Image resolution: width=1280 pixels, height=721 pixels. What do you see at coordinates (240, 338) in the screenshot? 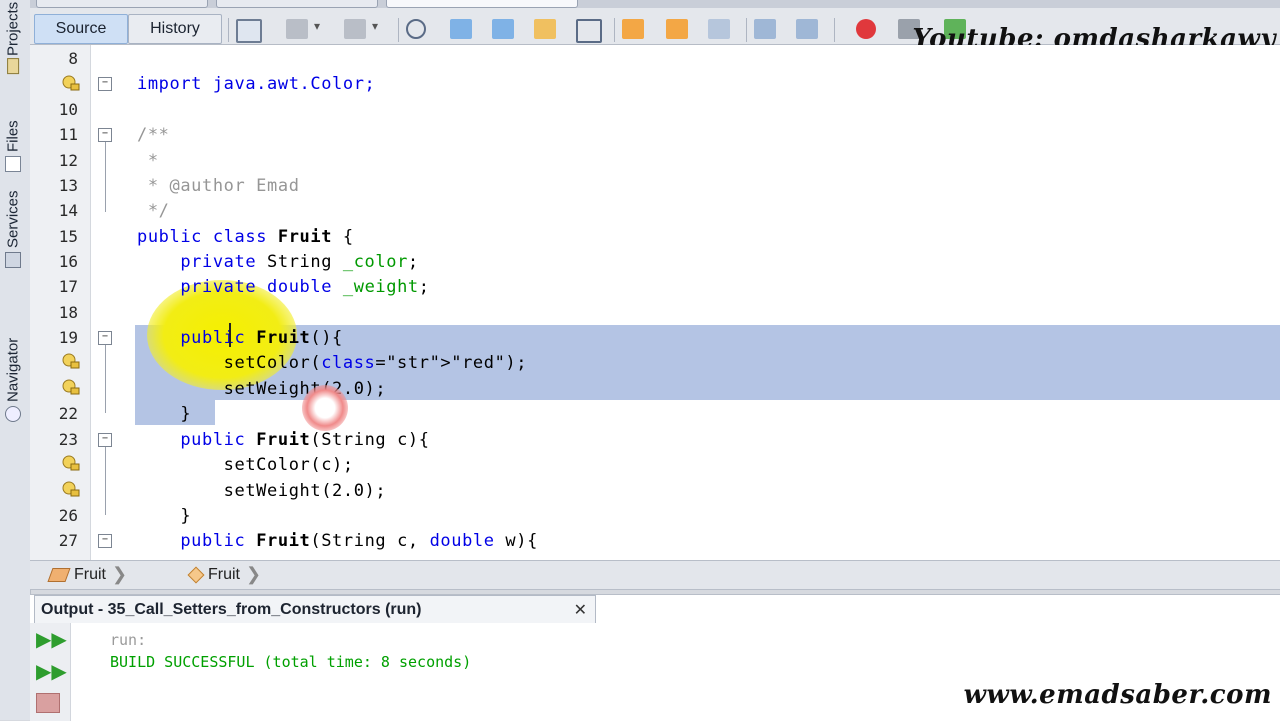
I see `code-line: public Fruit(){` at bounding box center [240, 338].